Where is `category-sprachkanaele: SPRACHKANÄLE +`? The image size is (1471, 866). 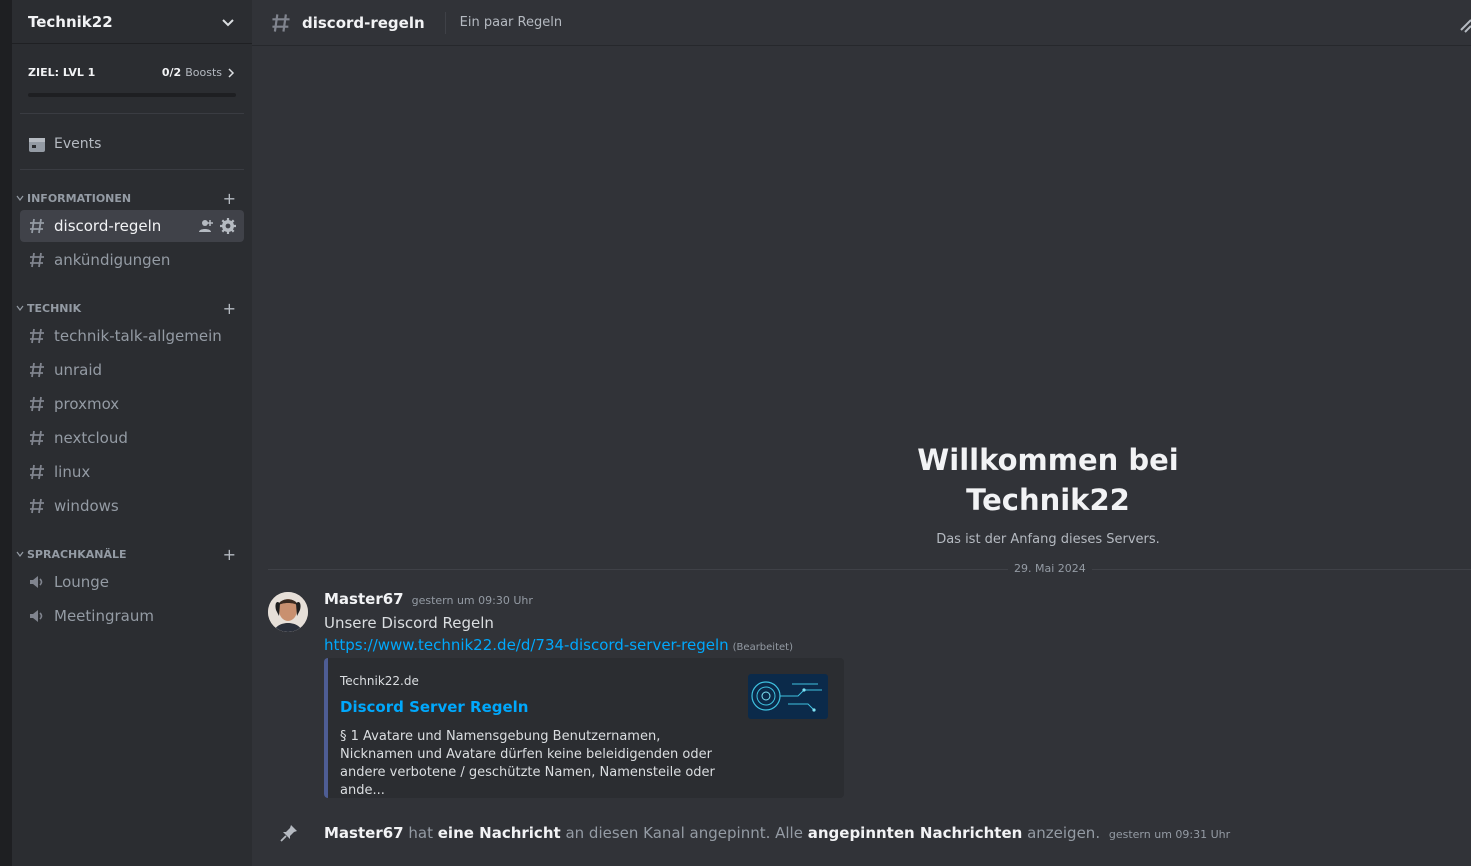 category-sprachkanaele: SPRACHKANÄLE + is located at coordinates (132, 554).